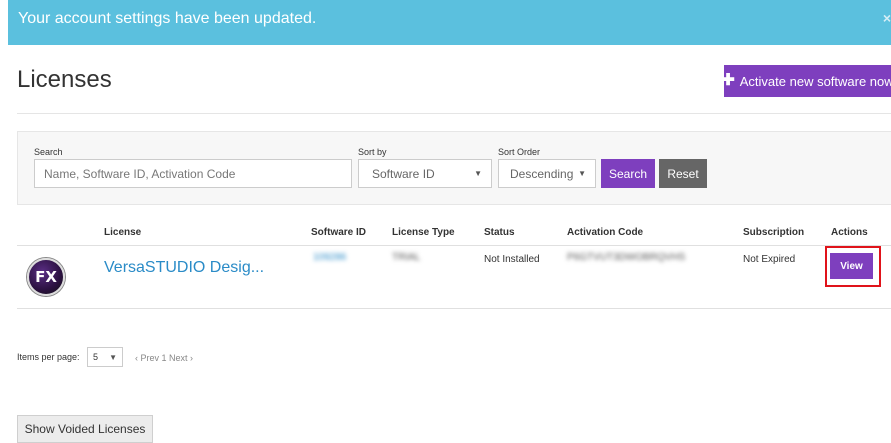 The image size is (891, 443). What do you see at coordinates (683, 173) in the screenshot?
I see `reset-button: Reset` at bounding box center [683, 173].